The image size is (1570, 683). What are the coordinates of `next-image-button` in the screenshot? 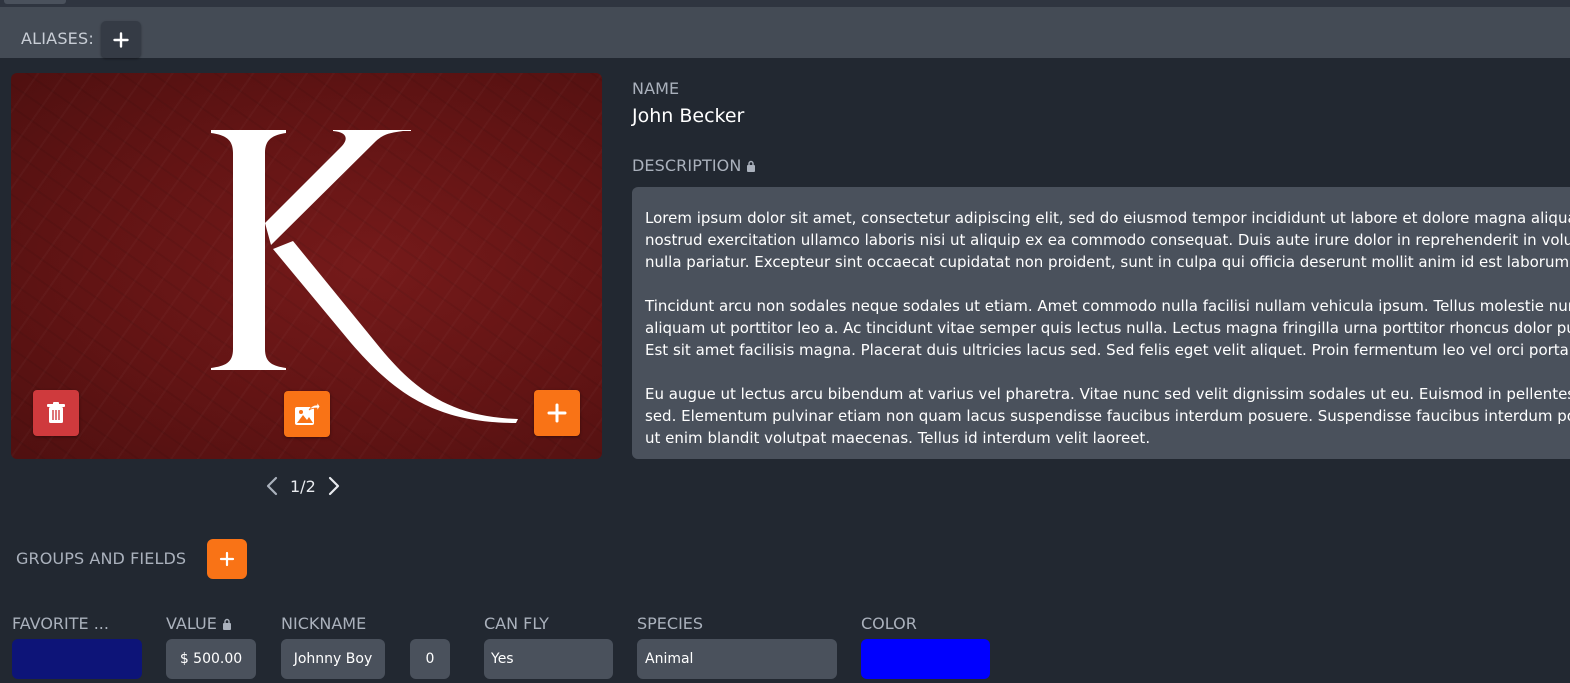 It's located at (334, 486).